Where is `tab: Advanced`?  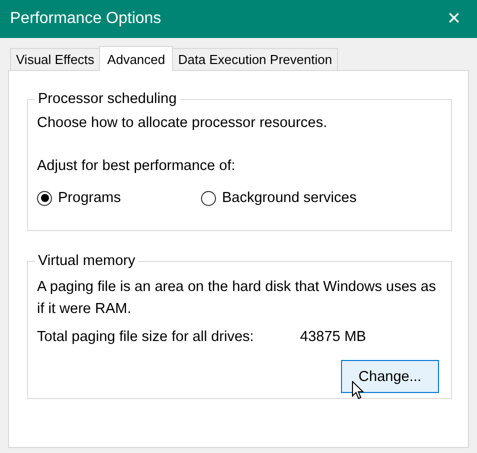 tab: Advanced is located at coordinates (136, 58).